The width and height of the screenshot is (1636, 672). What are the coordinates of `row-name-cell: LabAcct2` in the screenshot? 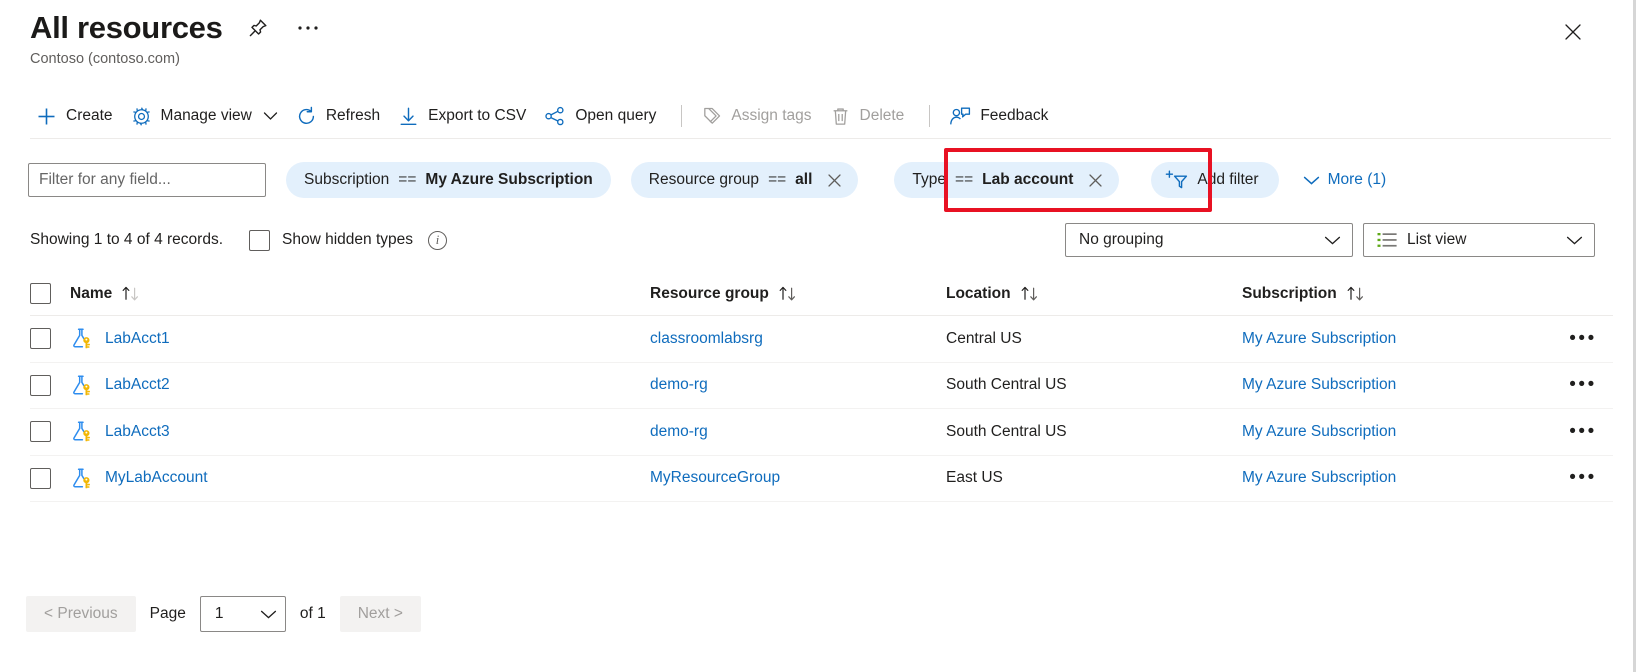 It's located at (360, 385).